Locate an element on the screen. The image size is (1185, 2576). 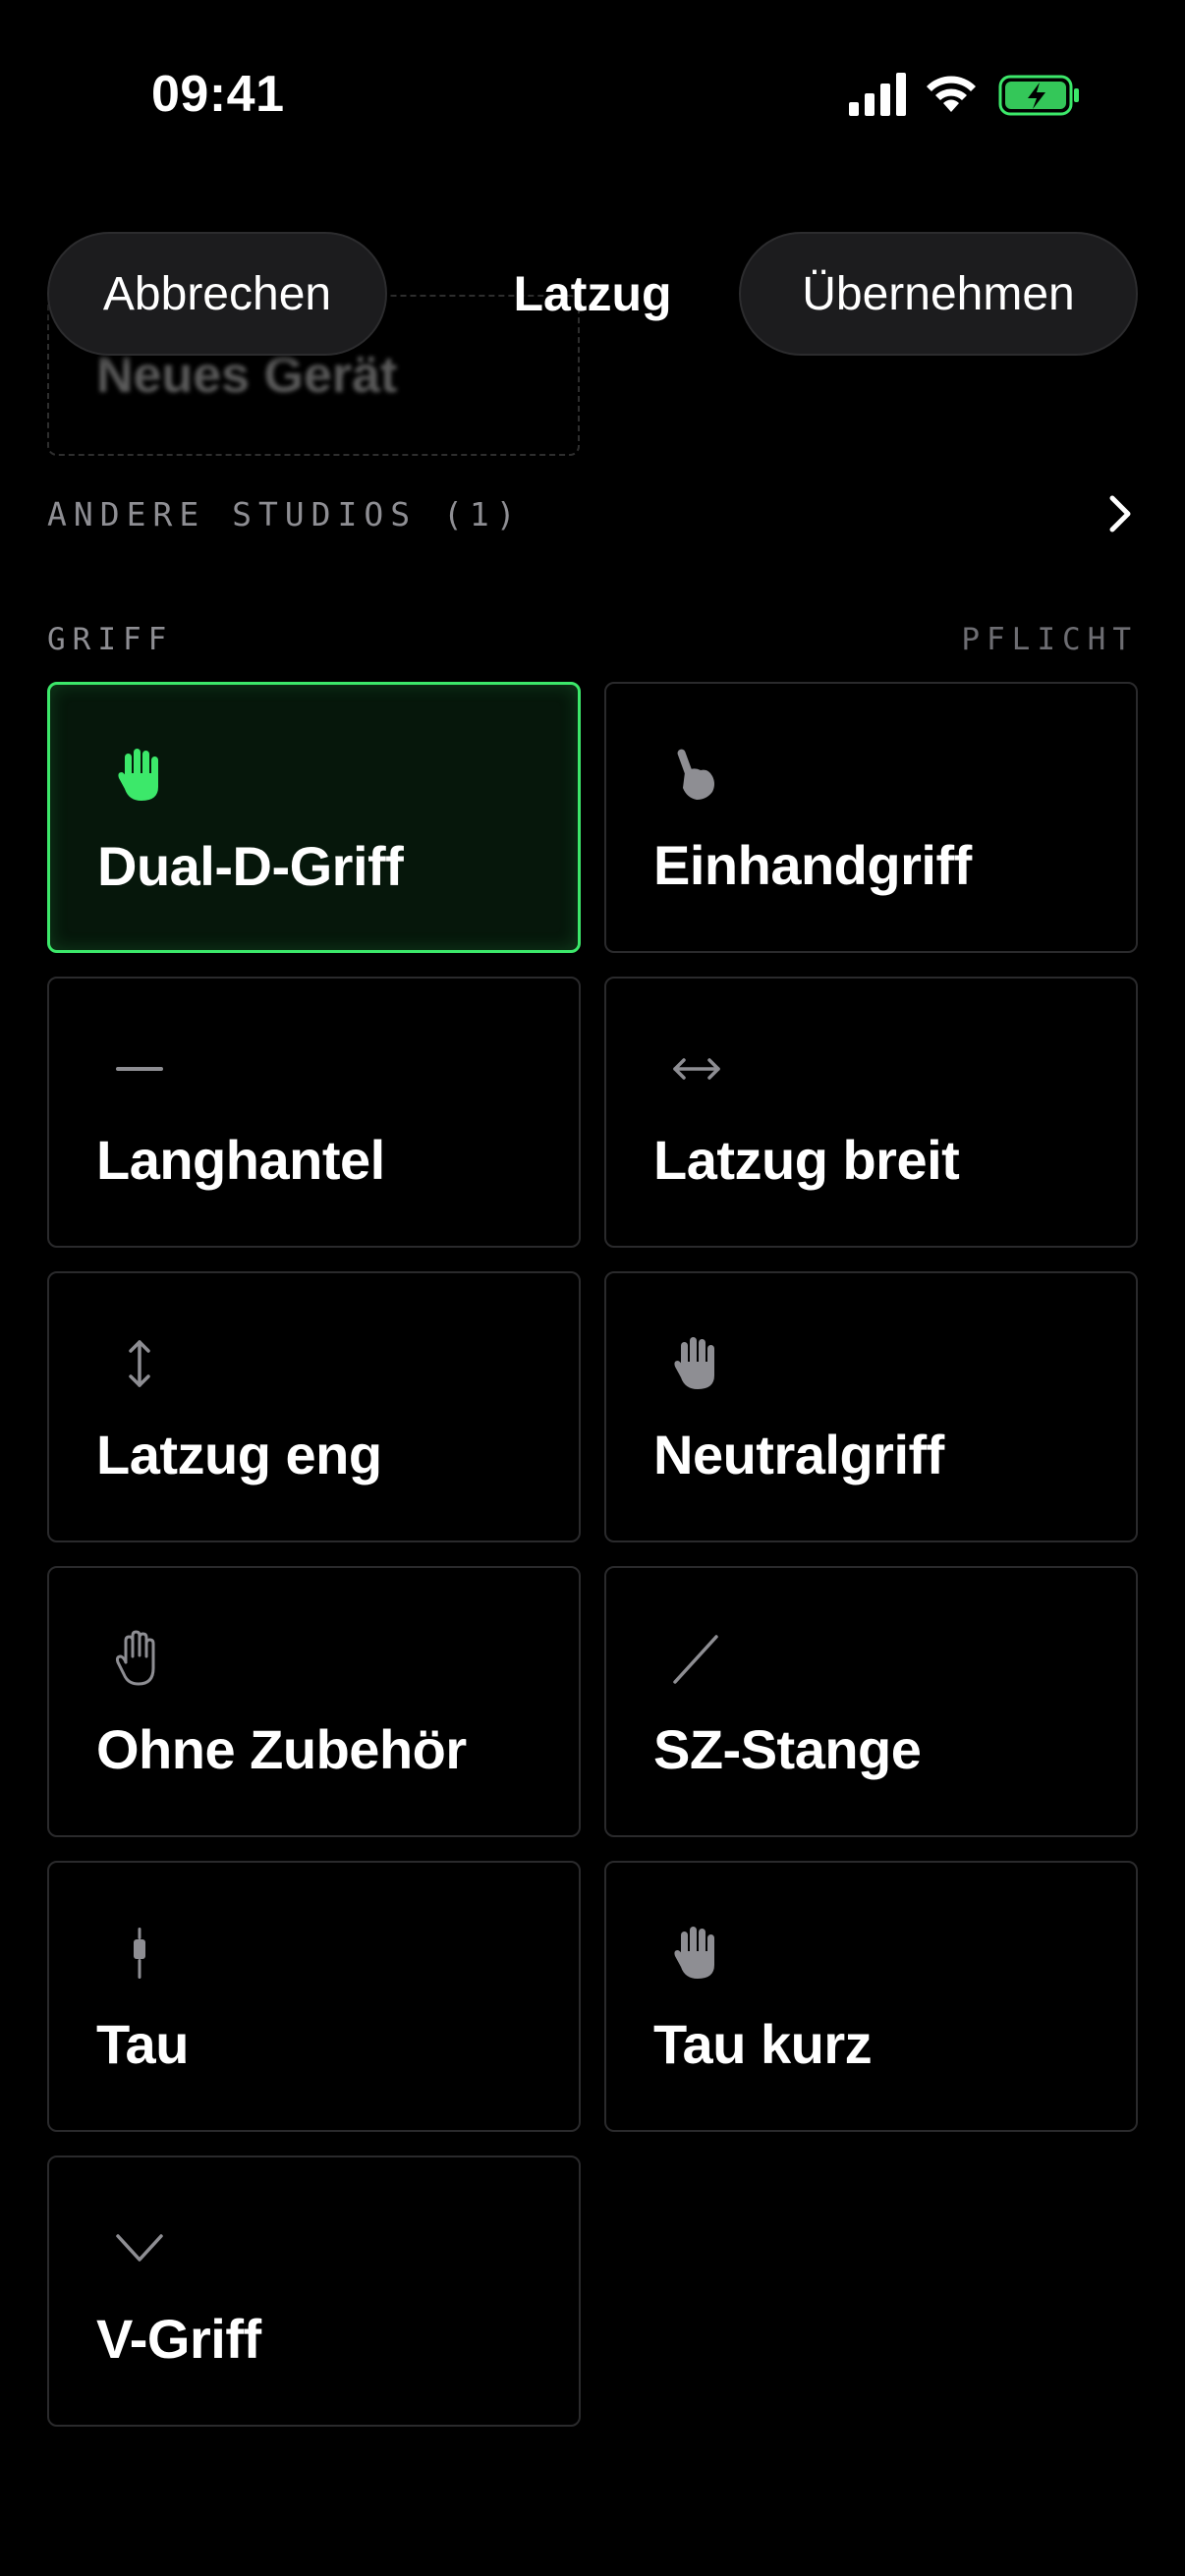
status-bar: 09:41 is located at coordinates (592, 93).